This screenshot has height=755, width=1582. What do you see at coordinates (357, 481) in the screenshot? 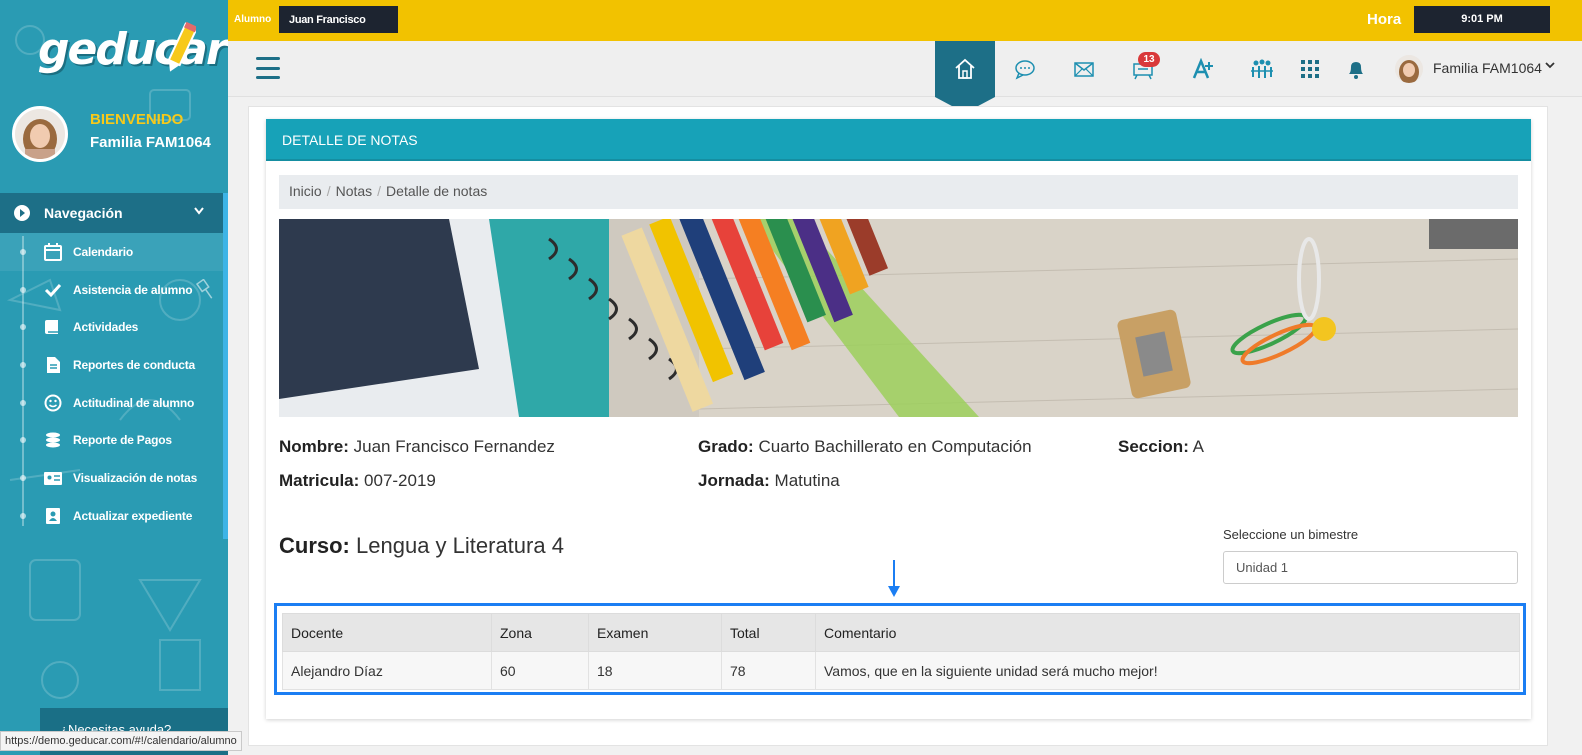
I see `enrollment-field: Matricula: 007-2019` at bounding box center [357, 481].